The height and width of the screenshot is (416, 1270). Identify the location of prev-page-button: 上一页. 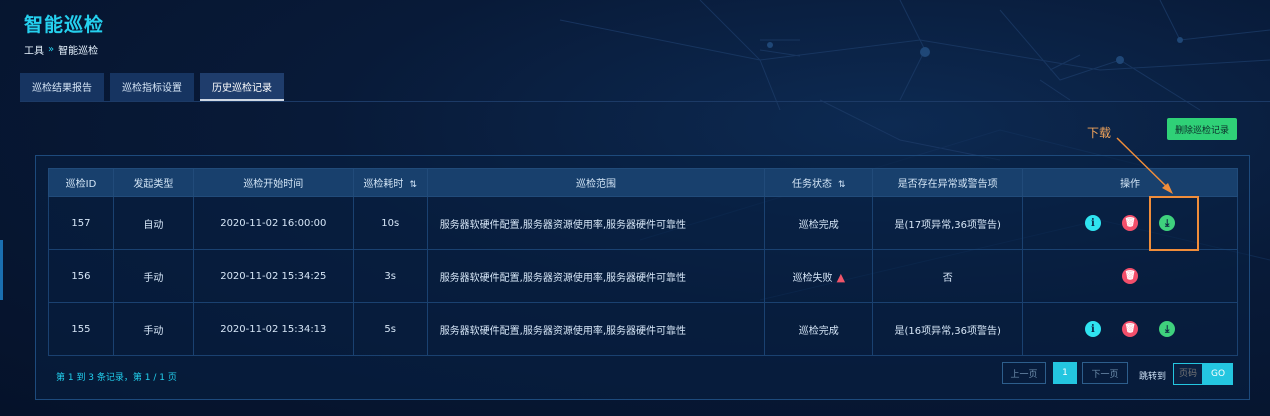
(1024, 373).